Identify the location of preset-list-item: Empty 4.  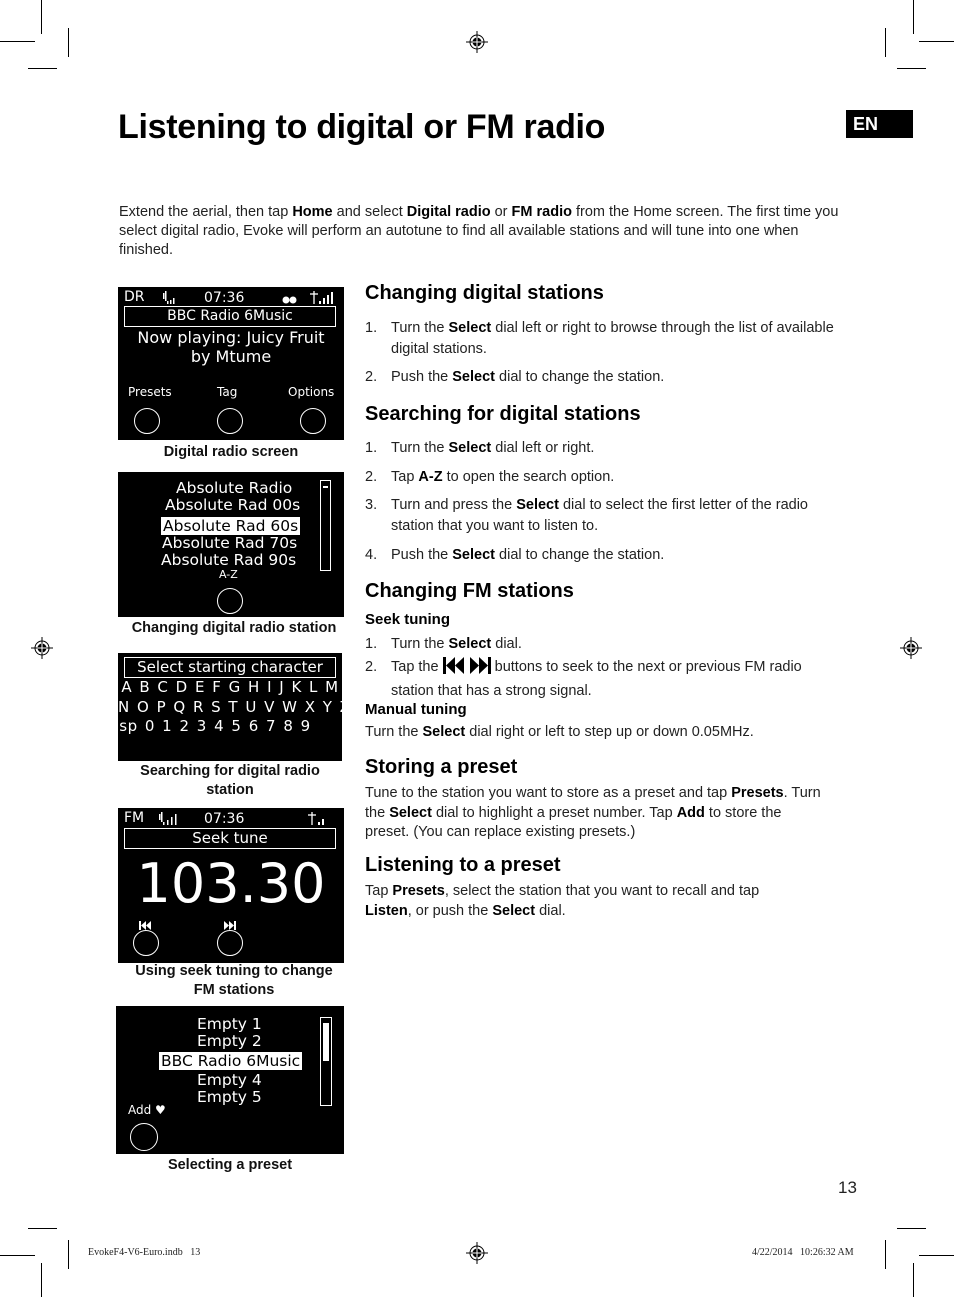
(229, 1080).